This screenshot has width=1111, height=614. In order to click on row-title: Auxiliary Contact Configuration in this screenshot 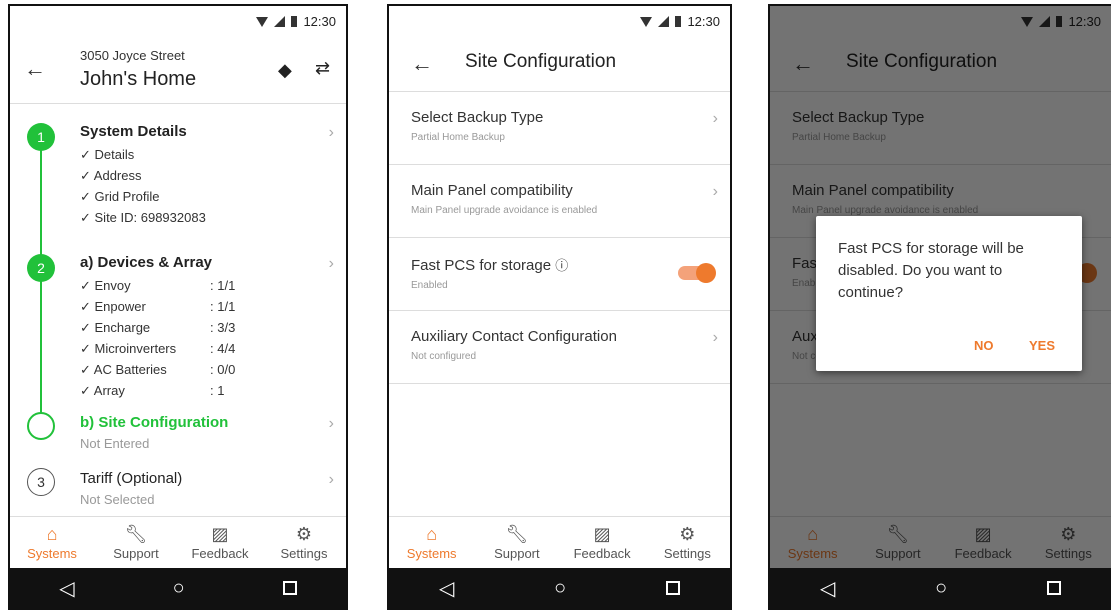, I will do `click(514, 336)`.